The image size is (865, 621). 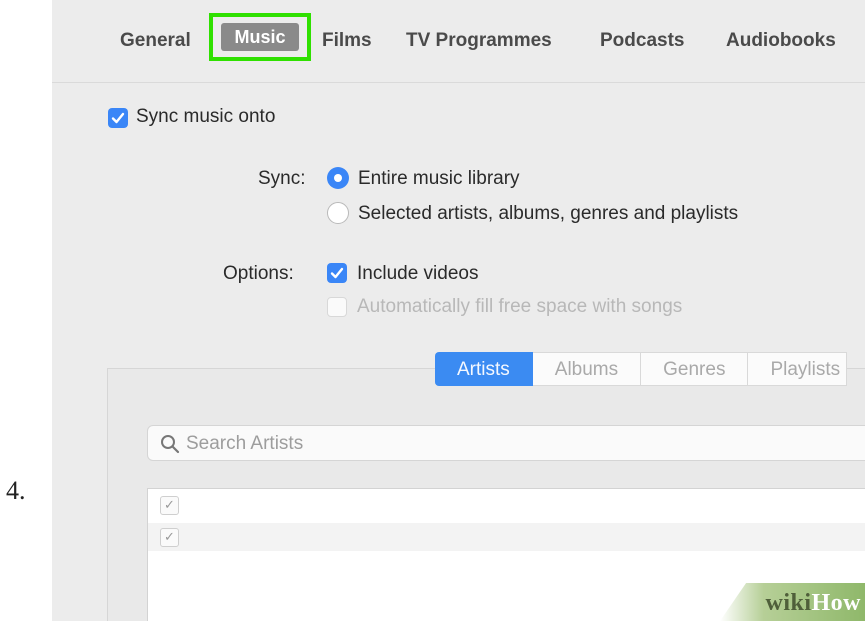 I want to click on browse-segmented-control: Artists Albums Genres Playlists, so click(x=641, y=369).